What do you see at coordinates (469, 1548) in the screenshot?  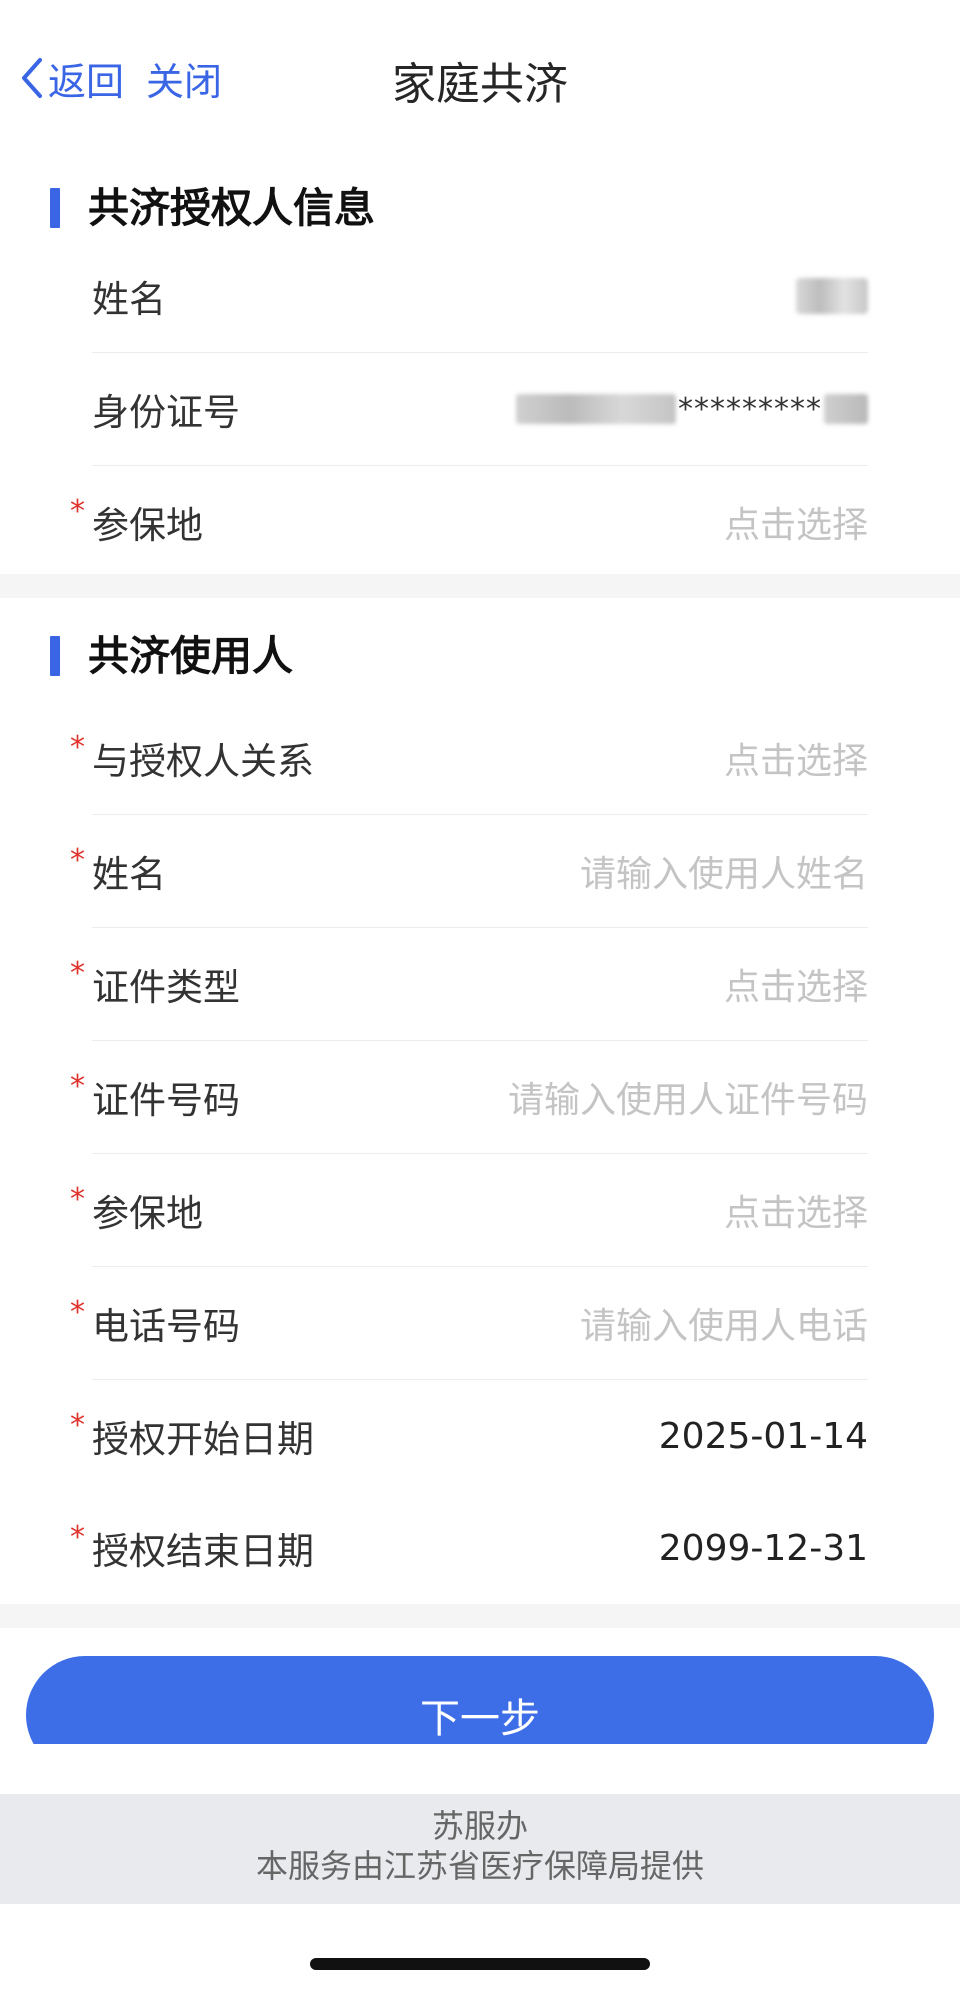 I see `end-date-row: * 授权结束日期 2099-12-31` at bounding box center [469, 1548].